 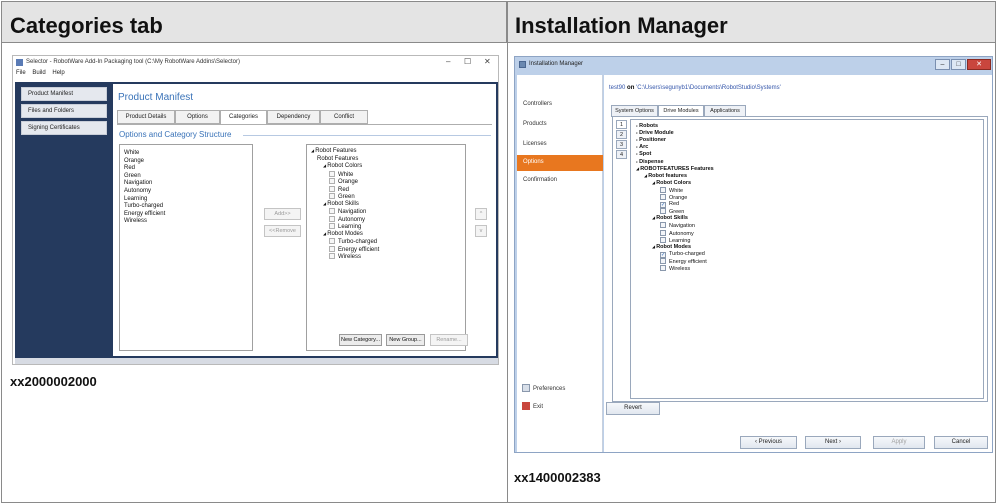 What do you see at coordinates (188, 222) in the screenshot?
I see `option-list-item: Wireless` at bounding box center [188, 222].